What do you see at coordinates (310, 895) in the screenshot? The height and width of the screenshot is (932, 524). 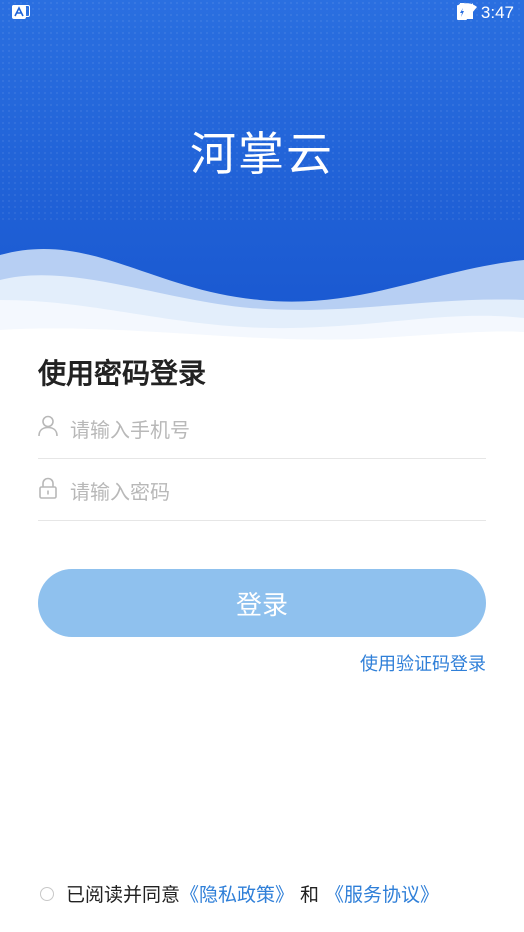 I see `agreement-conjunction: 和` at bounding box center [310, 895].